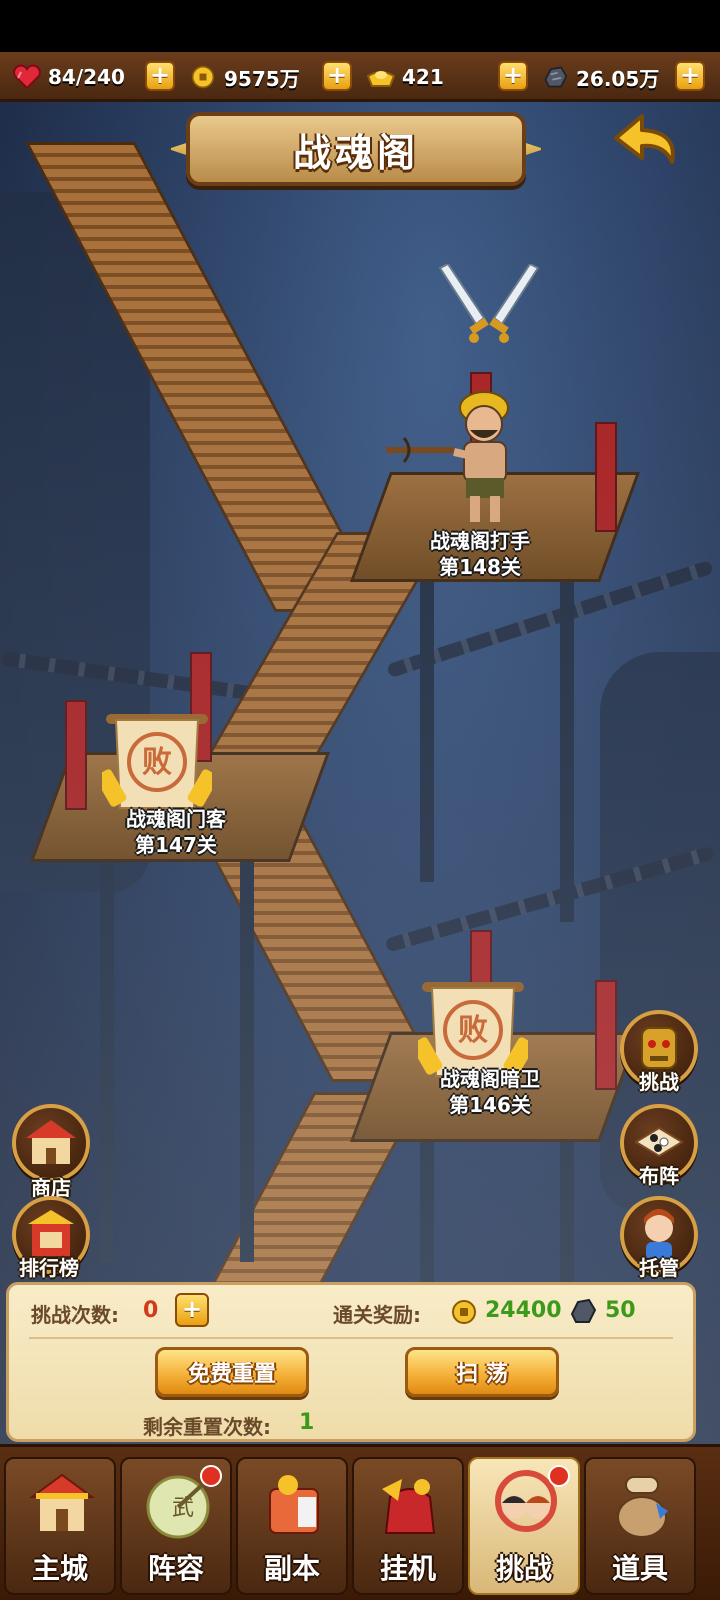  I want to click on tab-label: 挂机, so click(407, 1568).